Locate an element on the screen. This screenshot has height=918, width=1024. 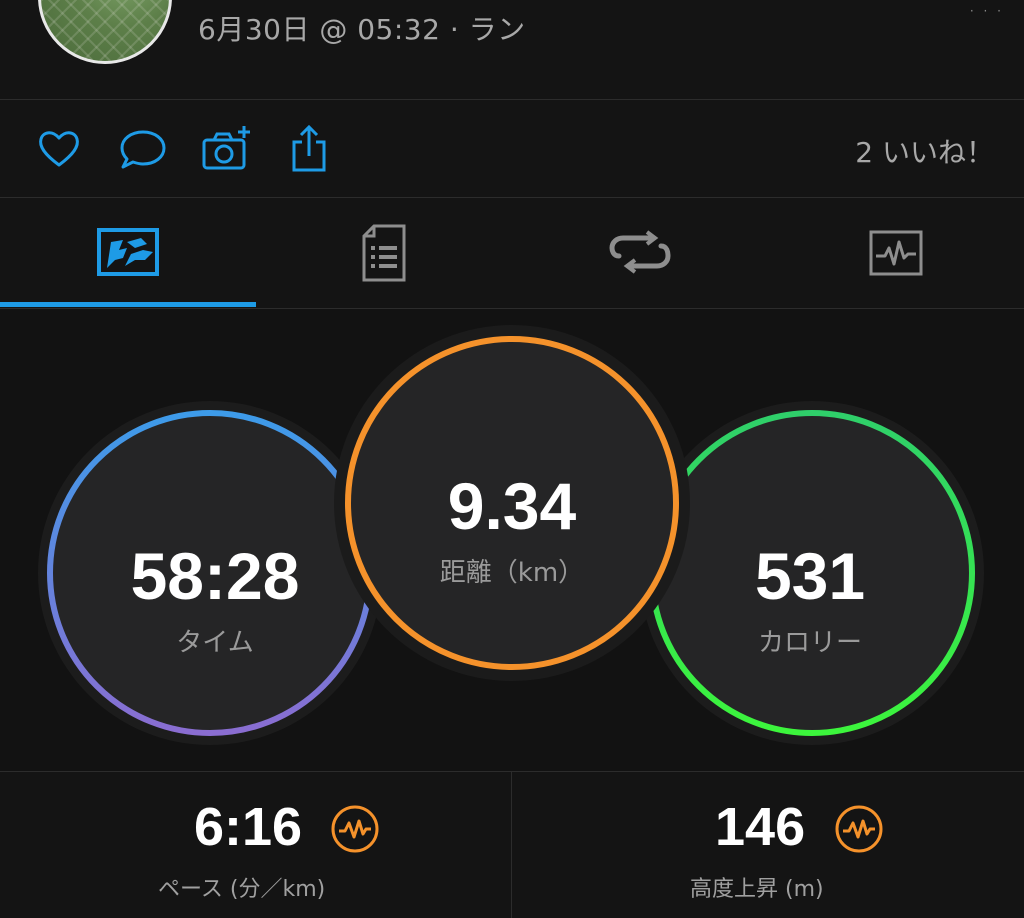
calories-label: カロリー is located at coordinates (809, 643).